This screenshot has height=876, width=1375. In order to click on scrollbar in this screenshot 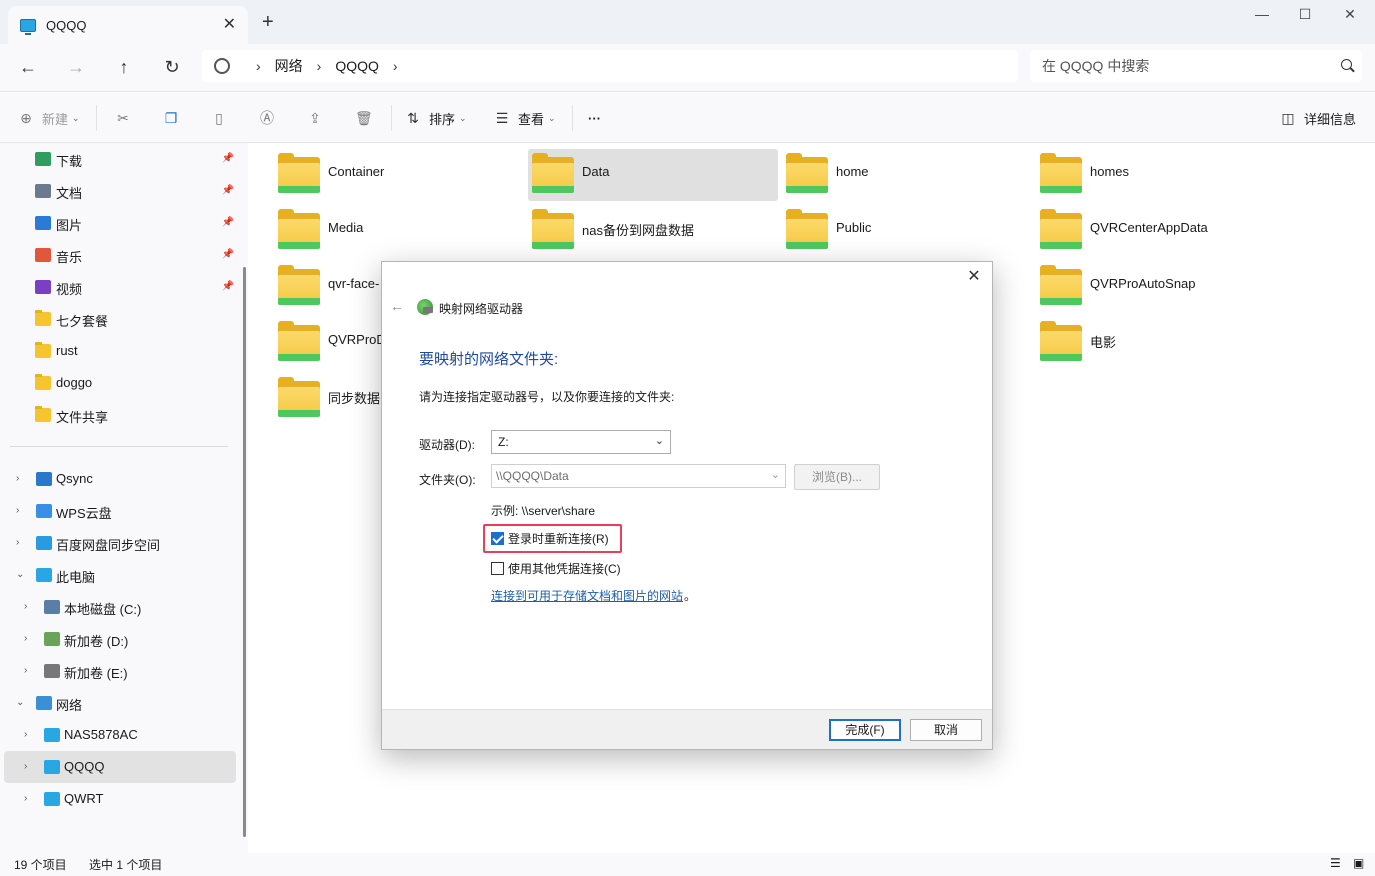, I will do `click(244, 552)`.